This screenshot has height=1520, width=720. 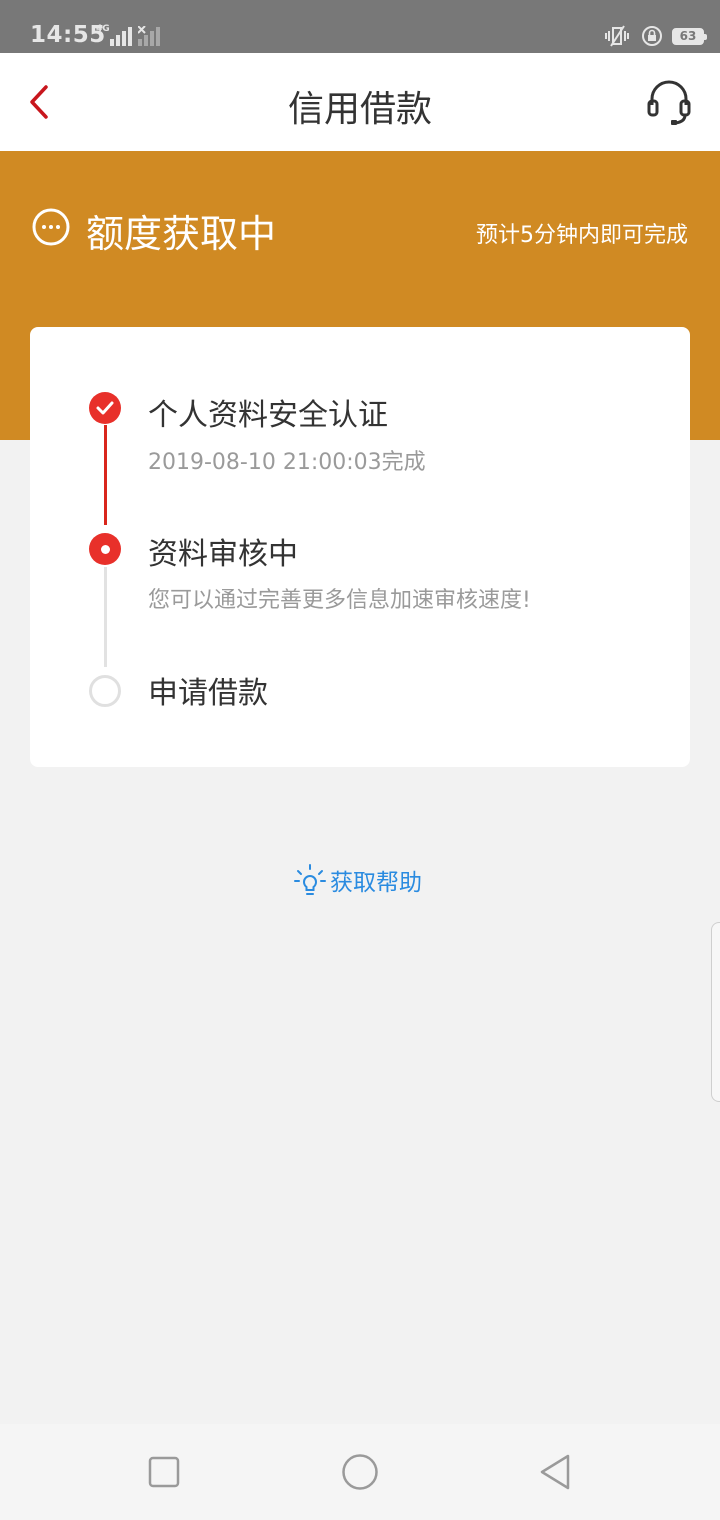 I want to click on edge-panel-handle, so click(x=715, y=1012).